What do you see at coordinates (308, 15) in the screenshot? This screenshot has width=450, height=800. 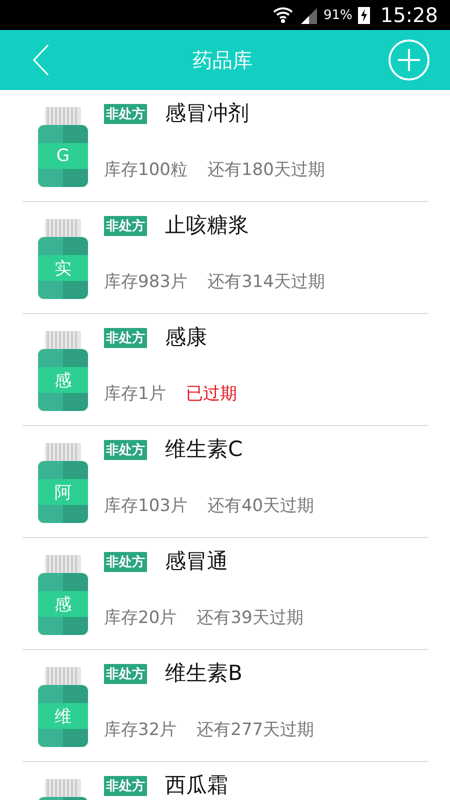 I see `signal-icon` at bounding box center [308, 15].